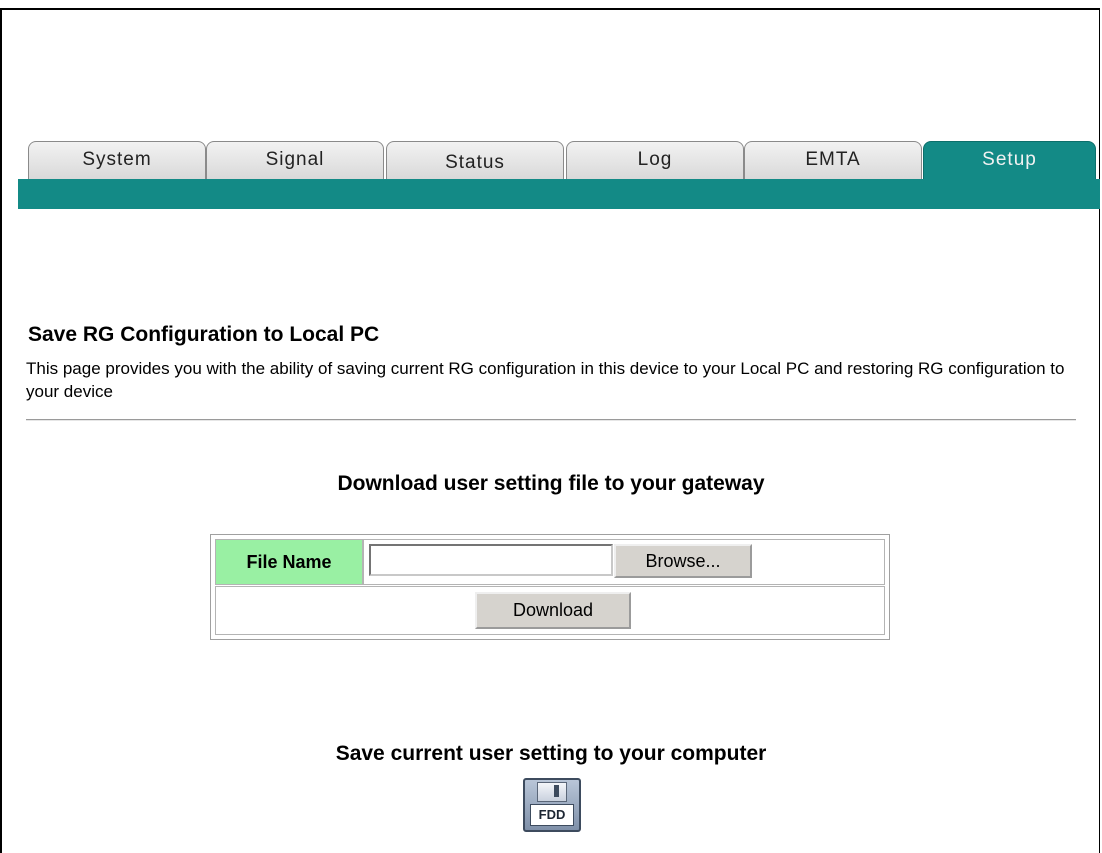 This screenshot has width=1102, height=853. Describe the element at coordinates (559, 194) in the screenshot. I see `tab-underline-bar` at that location.